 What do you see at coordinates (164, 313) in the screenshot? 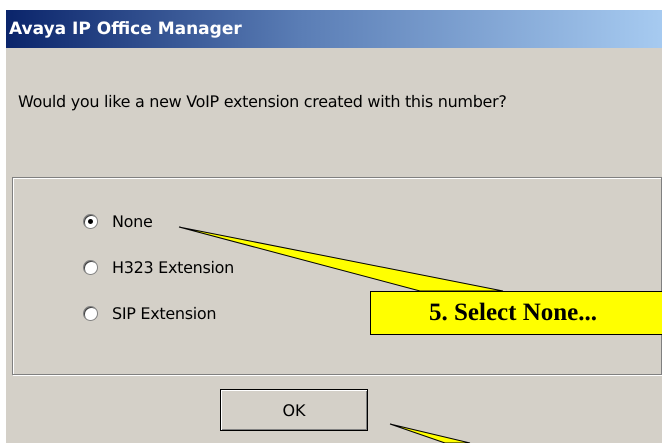
I see `option-label: SIP Extension` at bounding box center [164, 313].